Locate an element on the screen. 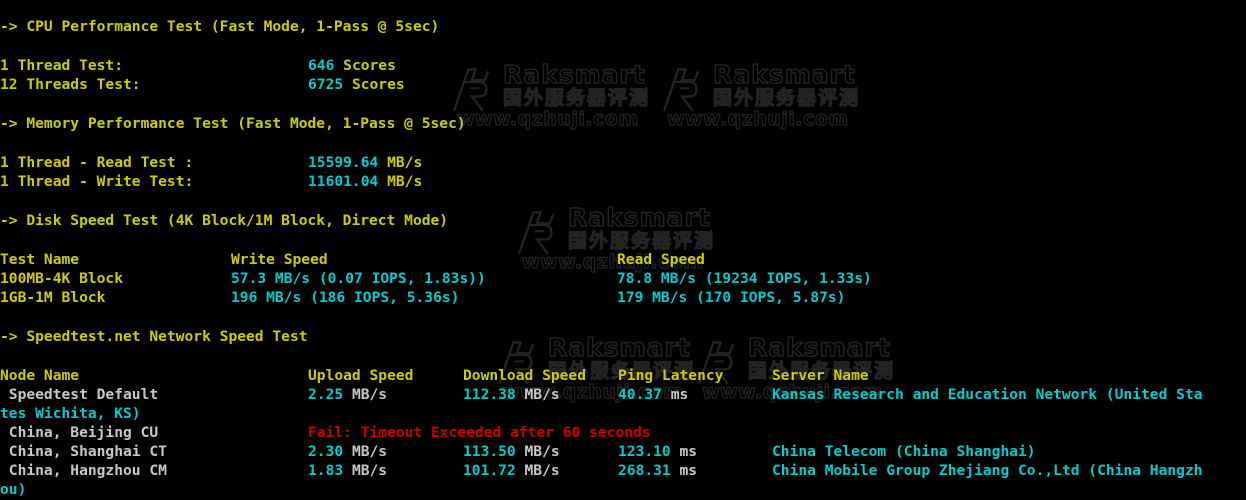 This screenshot has height=500, width=1246. disk-header-read-speed: Read Speed is located at coordinates (661, 259).